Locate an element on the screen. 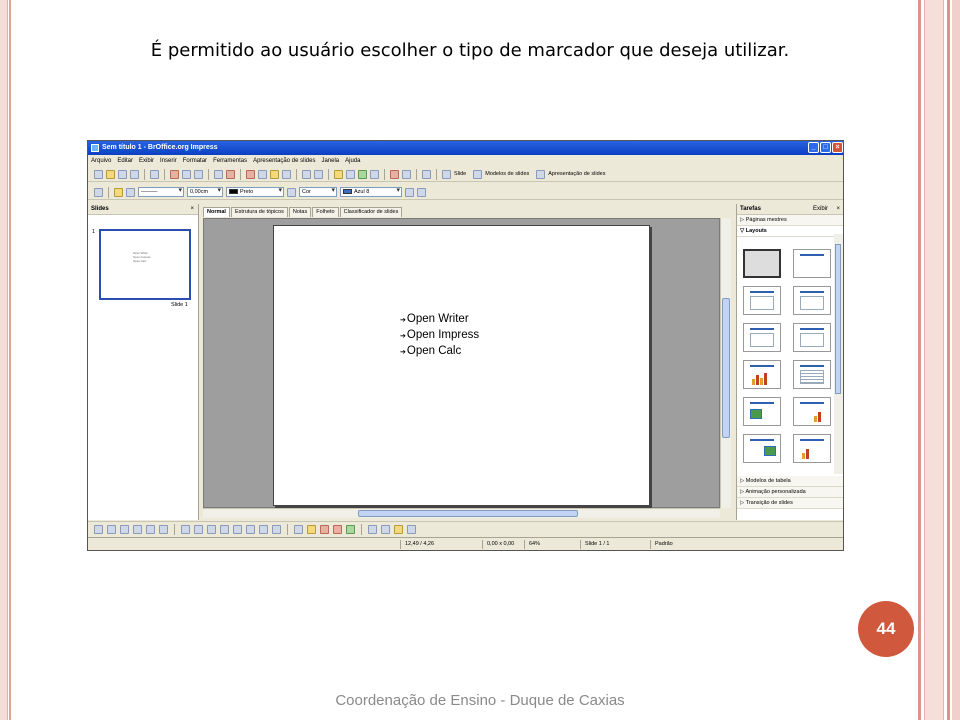  fill-color-select: Azul 8 is located at coordinates (371, 192).